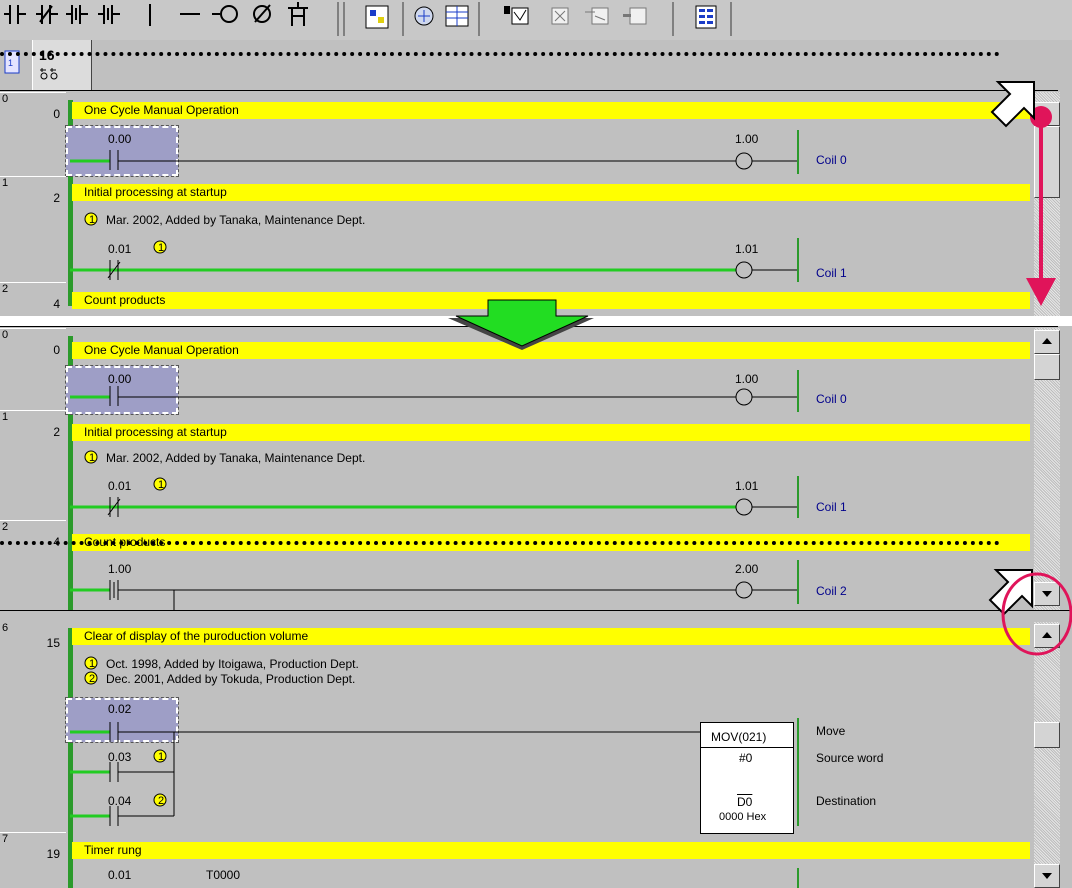 The height and width of the screenshot is (888, 1072). Describe the element at coordinates (521, 324) in the screenshot. I see `transition-arrow-icon` at that location.